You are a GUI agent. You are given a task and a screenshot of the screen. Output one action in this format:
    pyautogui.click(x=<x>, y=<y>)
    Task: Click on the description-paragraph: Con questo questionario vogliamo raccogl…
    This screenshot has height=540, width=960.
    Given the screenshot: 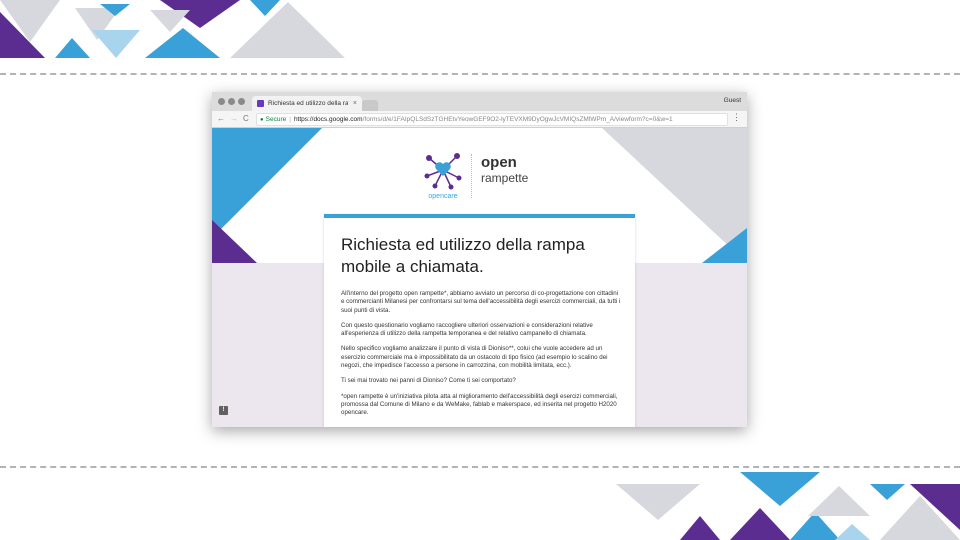 What is the action you would take?
    pyautogui.click(x=467, y=329)
    